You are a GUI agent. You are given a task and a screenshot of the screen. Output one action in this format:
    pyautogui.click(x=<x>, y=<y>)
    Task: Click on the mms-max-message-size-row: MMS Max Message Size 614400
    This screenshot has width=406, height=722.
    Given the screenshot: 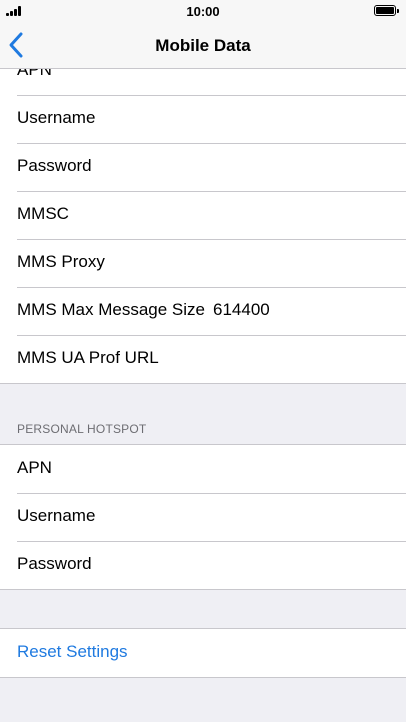 What is the action you would take?
    pyautogui.click(x=203, y=311)
    